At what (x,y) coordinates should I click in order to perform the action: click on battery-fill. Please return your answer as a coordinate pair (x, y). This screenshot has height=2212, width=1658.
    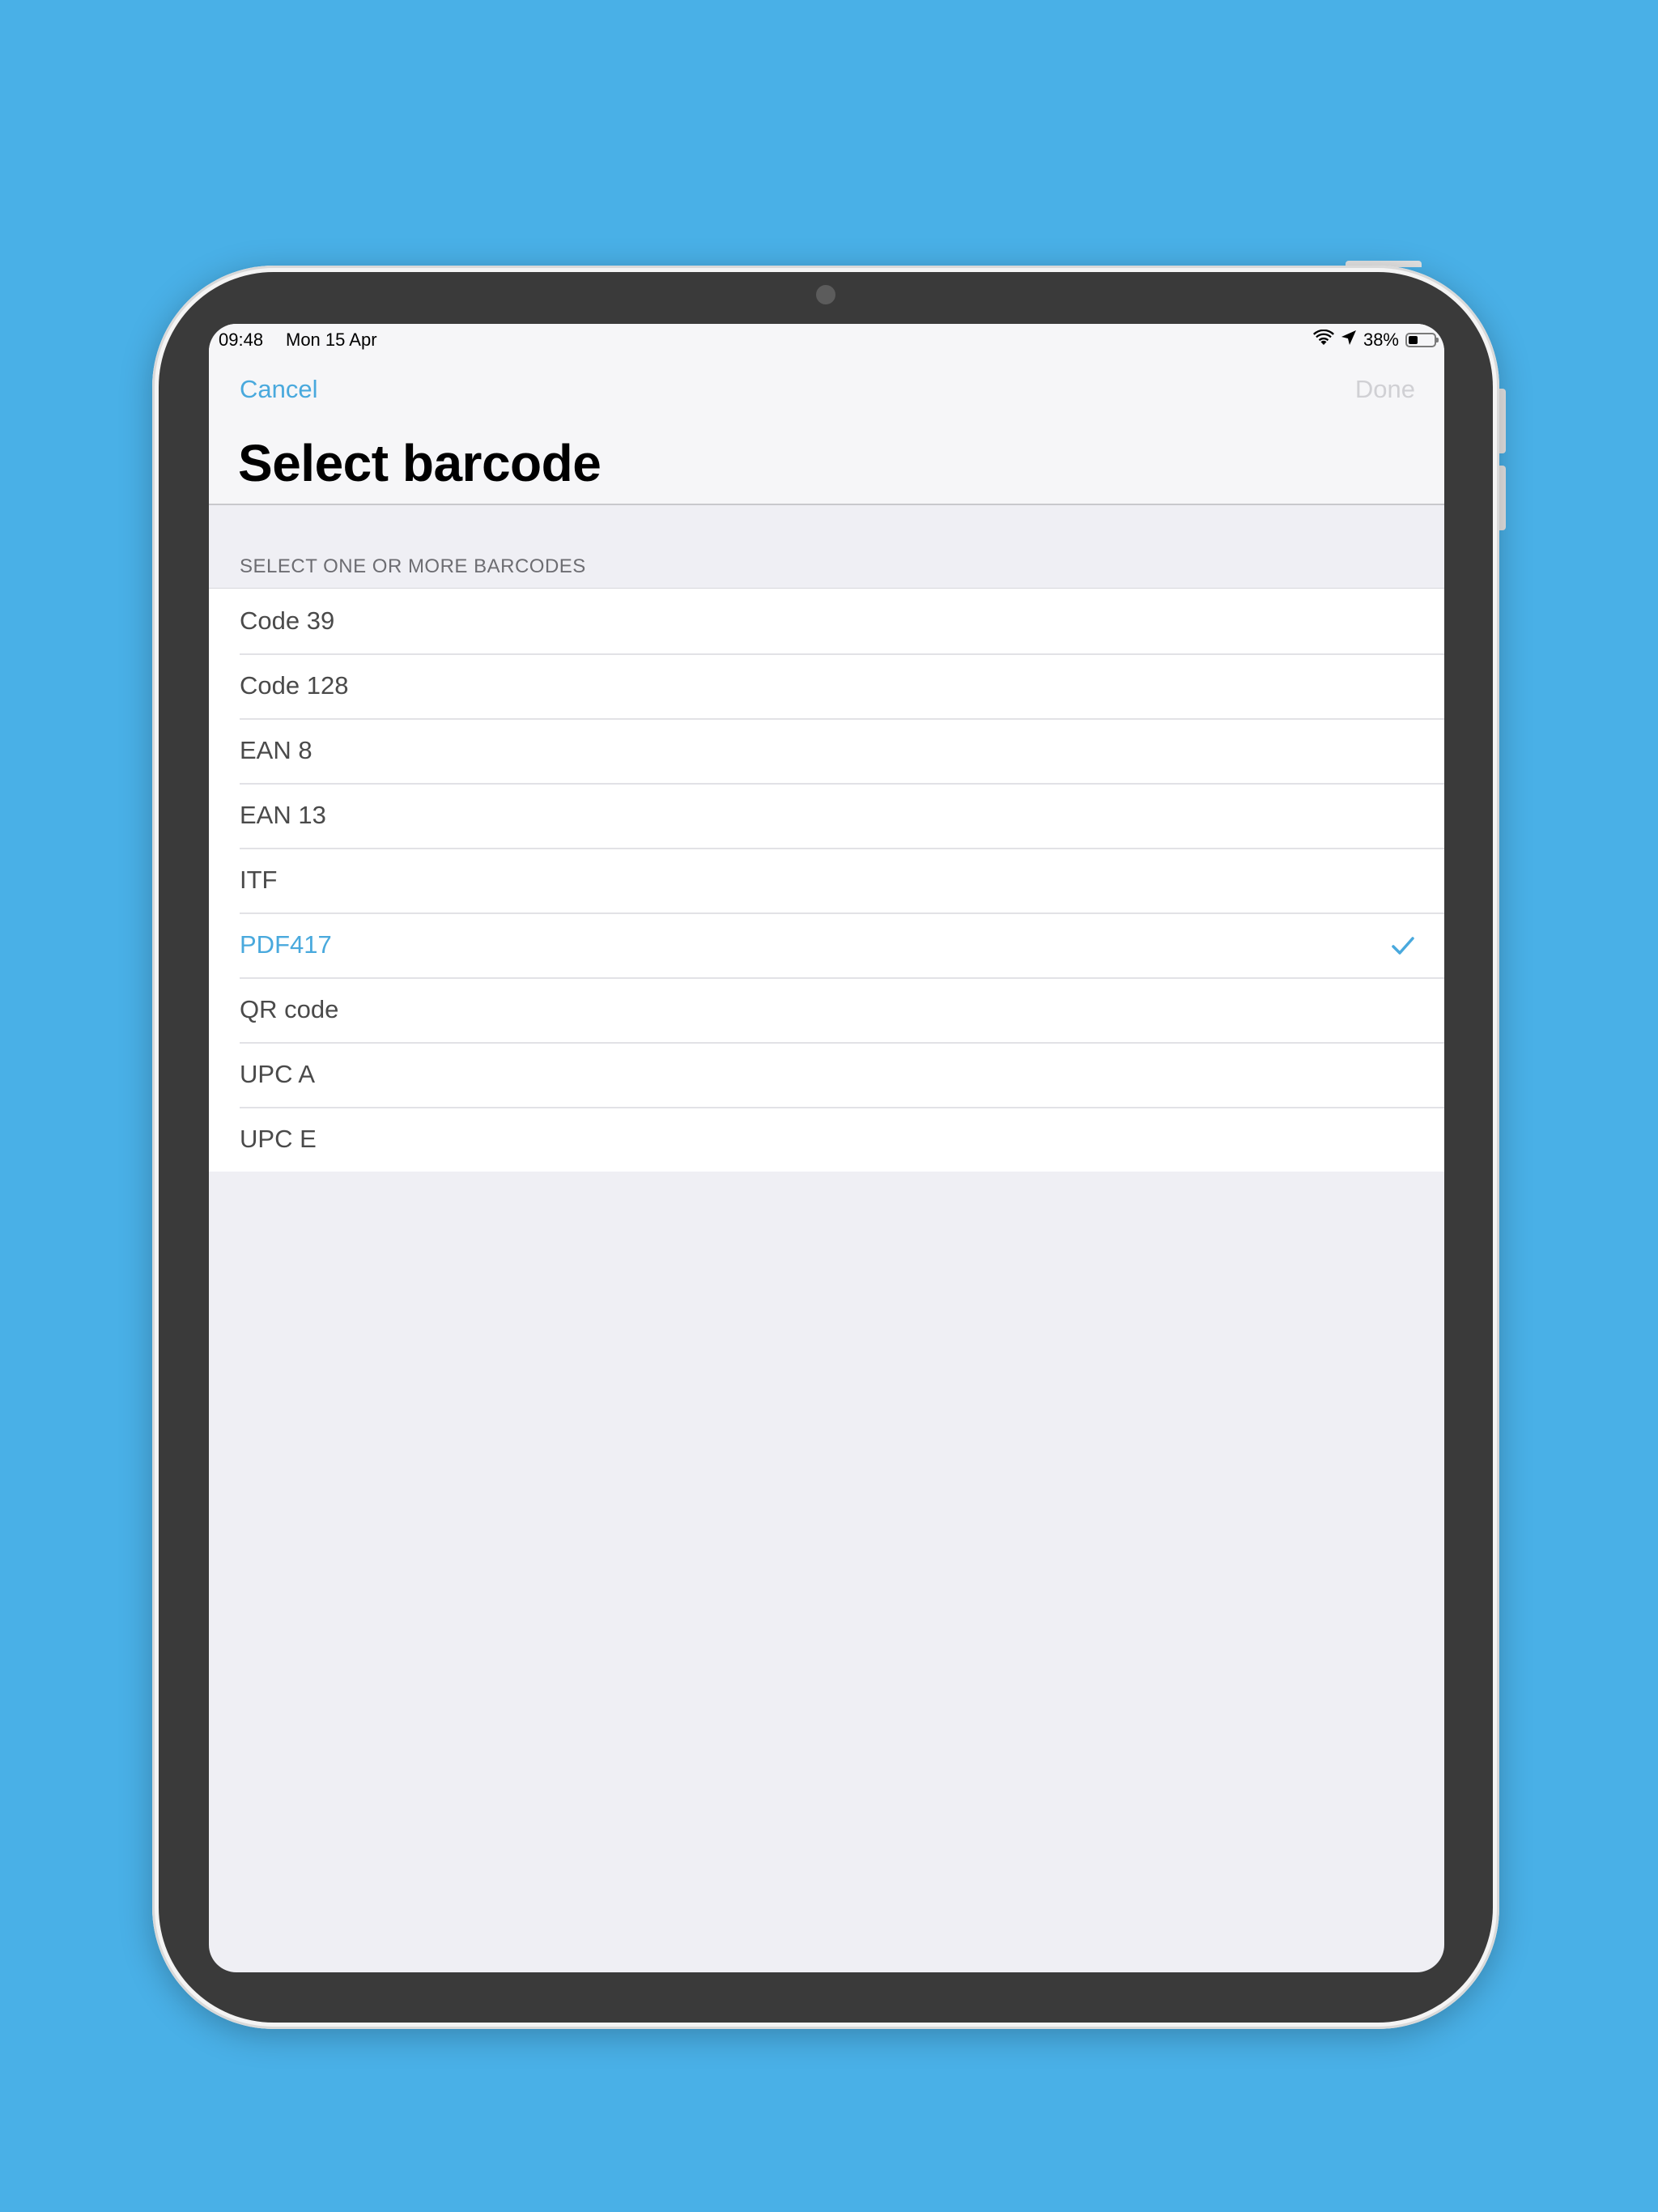
    Looking at the image, I should click on (1413, 340).